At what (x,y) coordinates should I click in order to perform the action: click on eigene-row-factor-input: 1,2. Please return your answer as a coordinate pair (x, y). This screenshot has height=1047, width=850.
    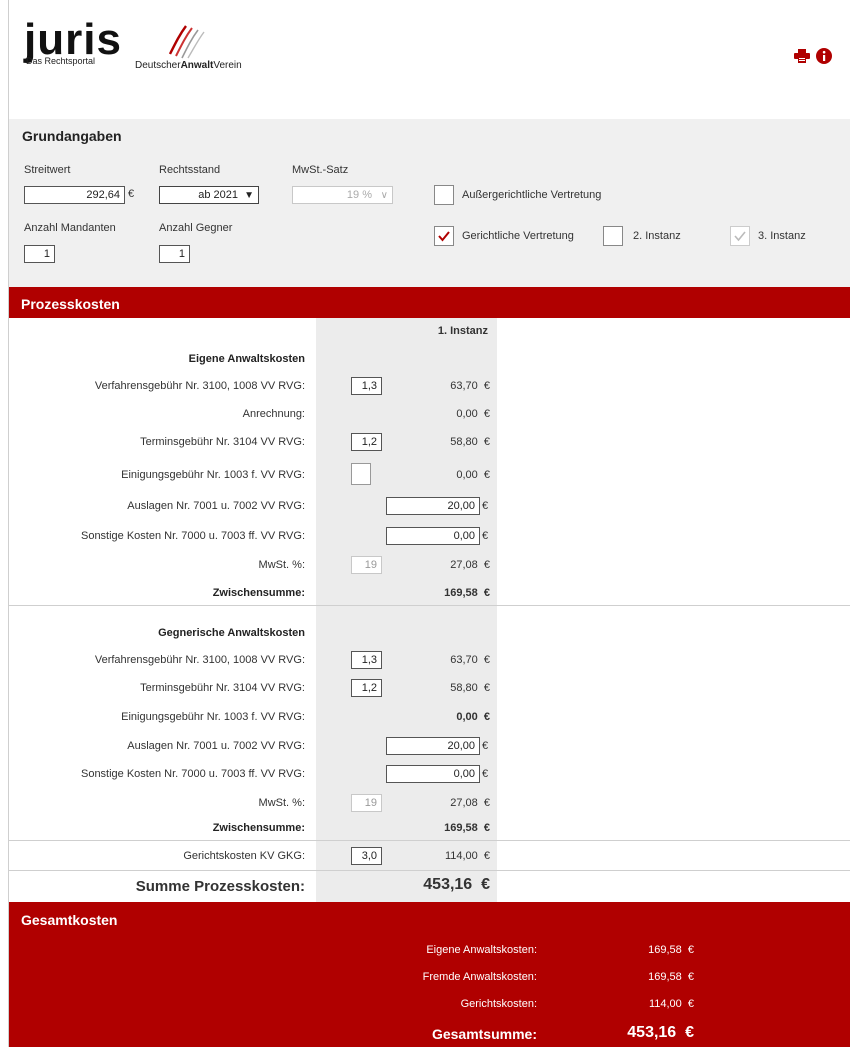
    Looking at the image, I should click on (366, 442).